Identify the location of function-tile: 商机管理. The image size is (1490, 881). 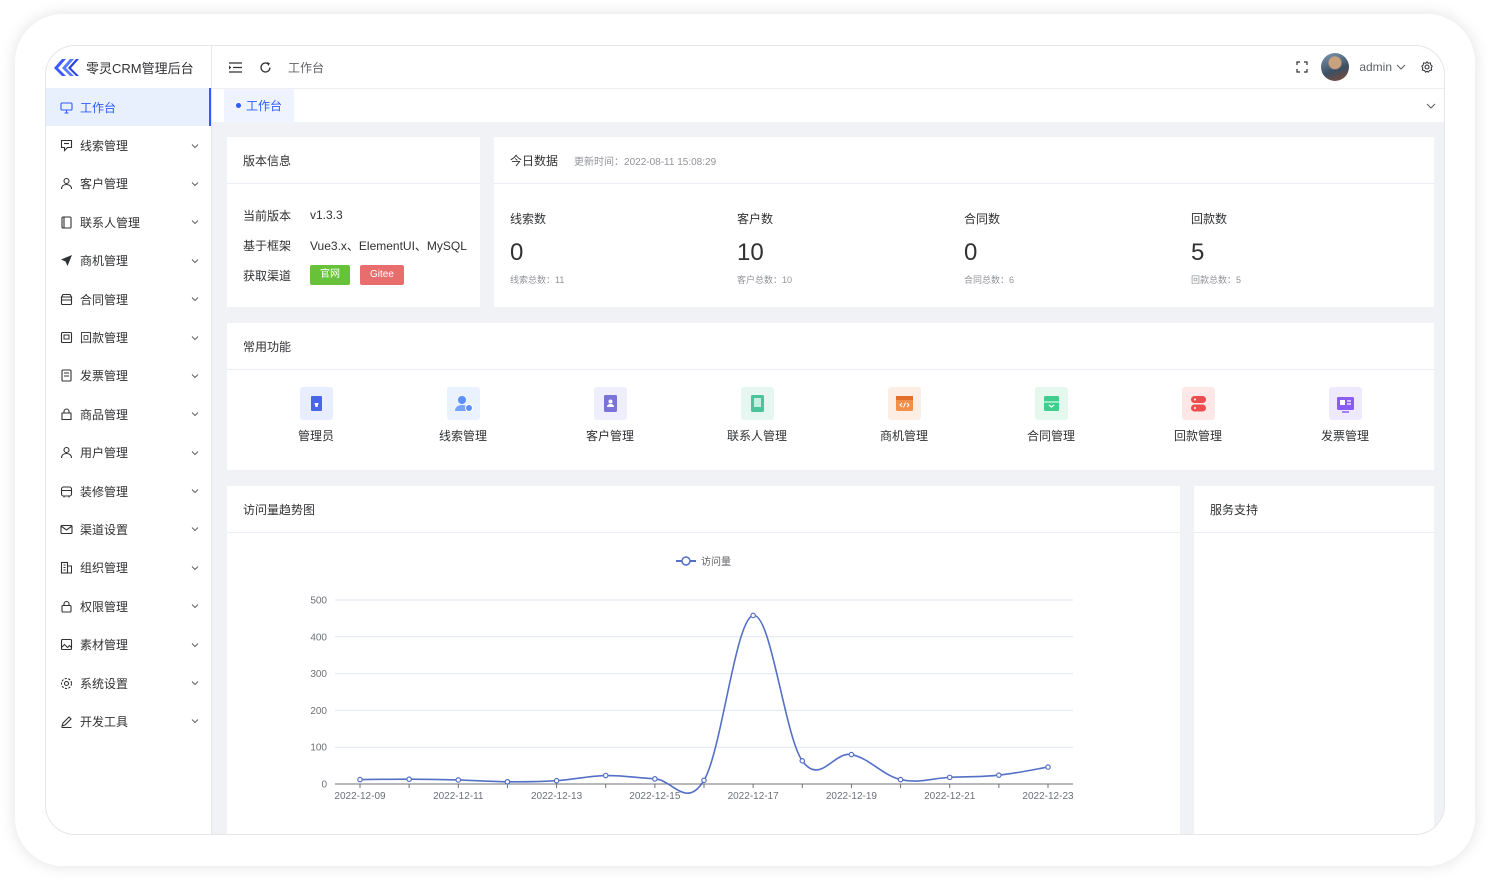
(904, 415).